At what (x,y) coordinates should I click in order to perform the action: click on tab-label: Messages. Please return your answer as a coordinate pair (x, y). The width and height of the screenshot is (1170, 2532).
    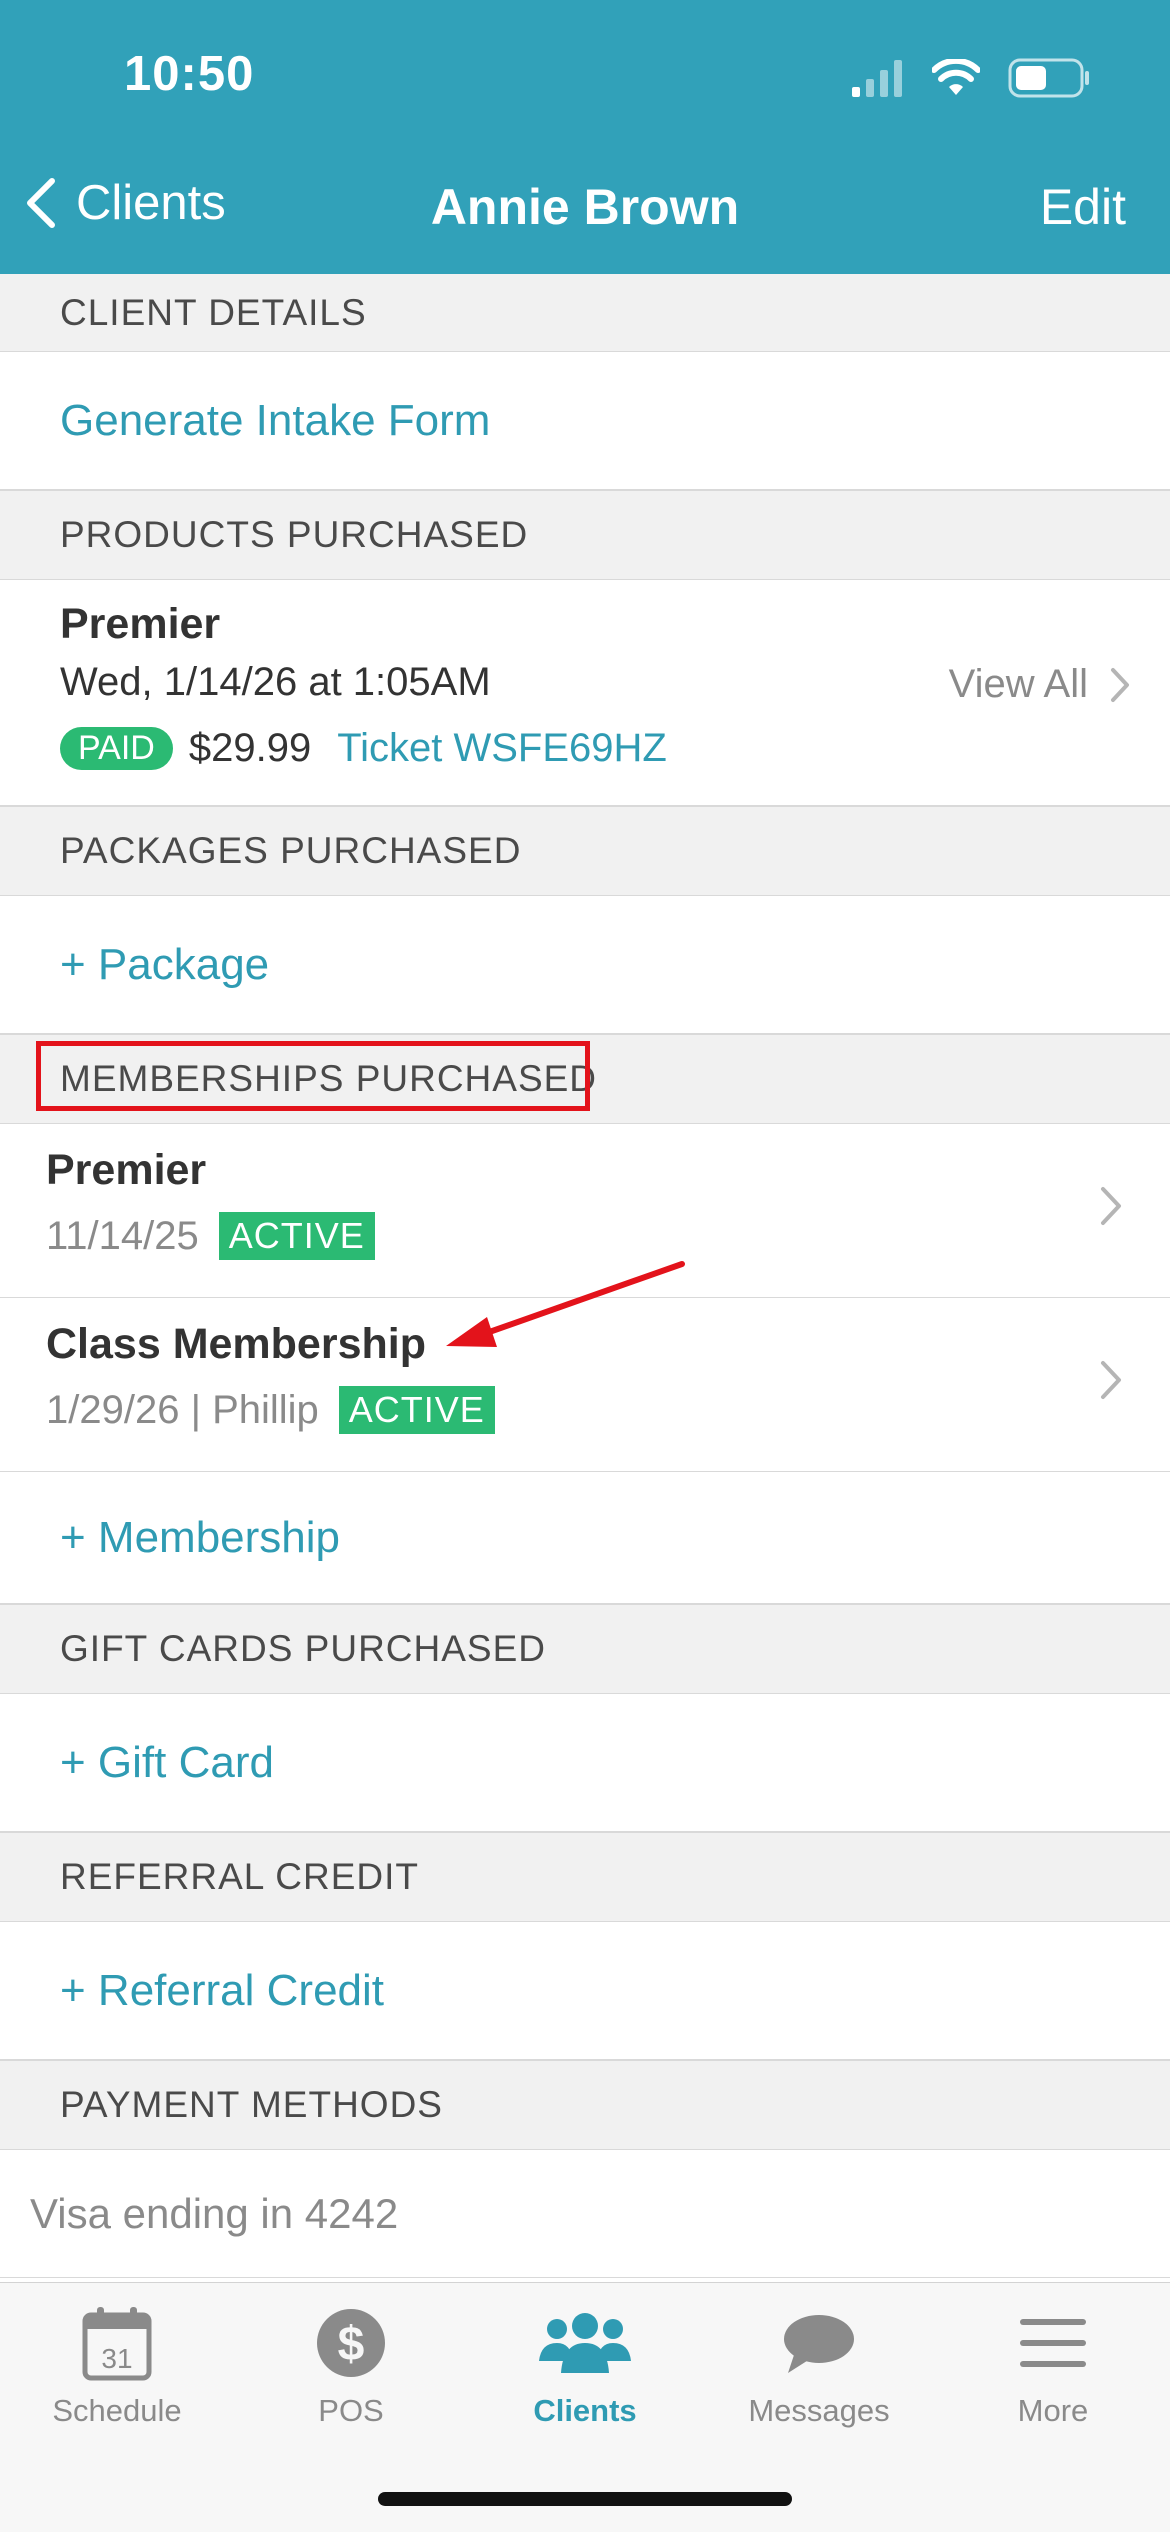
    Looking at the image, I should click on (819, 2410).